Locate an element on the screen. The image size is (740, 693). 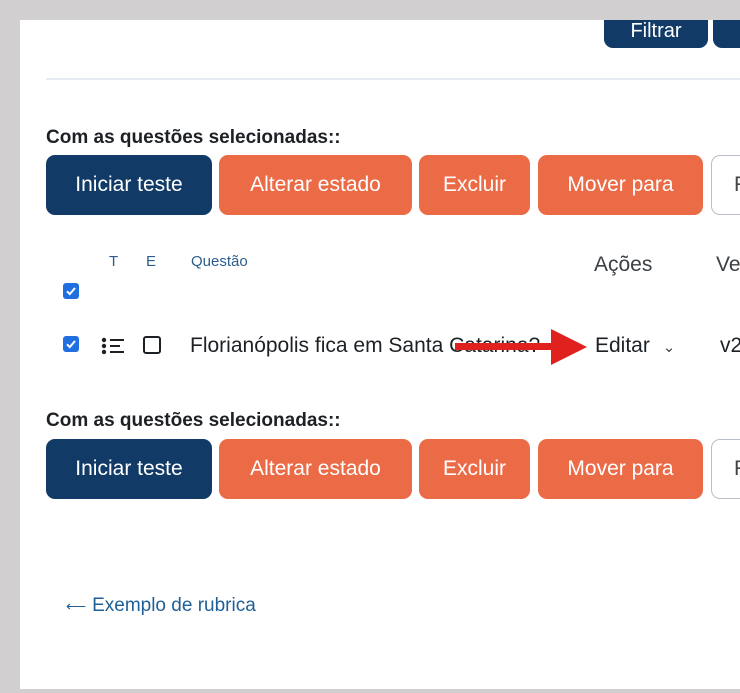
version-value: v2 is located at coordinates (730, 345).